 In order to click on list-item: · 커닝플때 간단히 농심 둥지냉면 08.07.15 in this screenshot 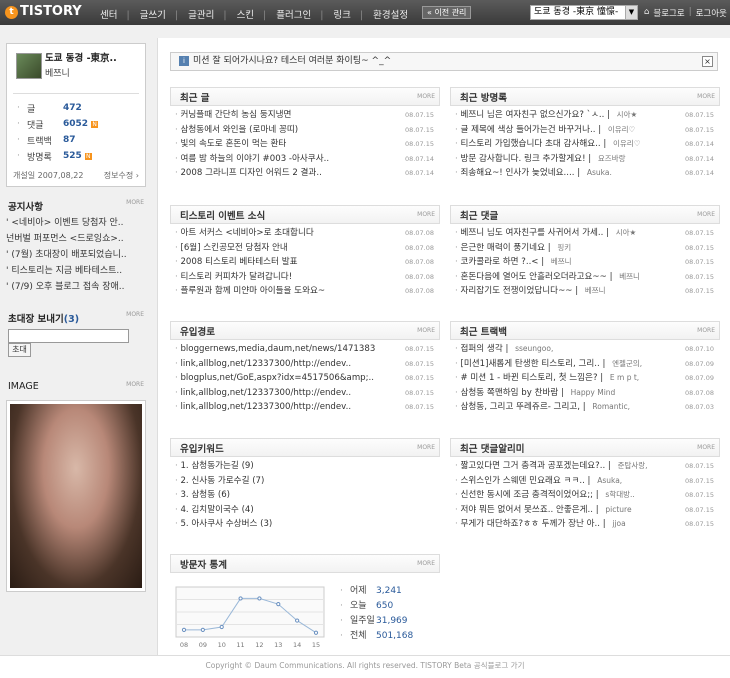, I will do `click(305, 115)`.